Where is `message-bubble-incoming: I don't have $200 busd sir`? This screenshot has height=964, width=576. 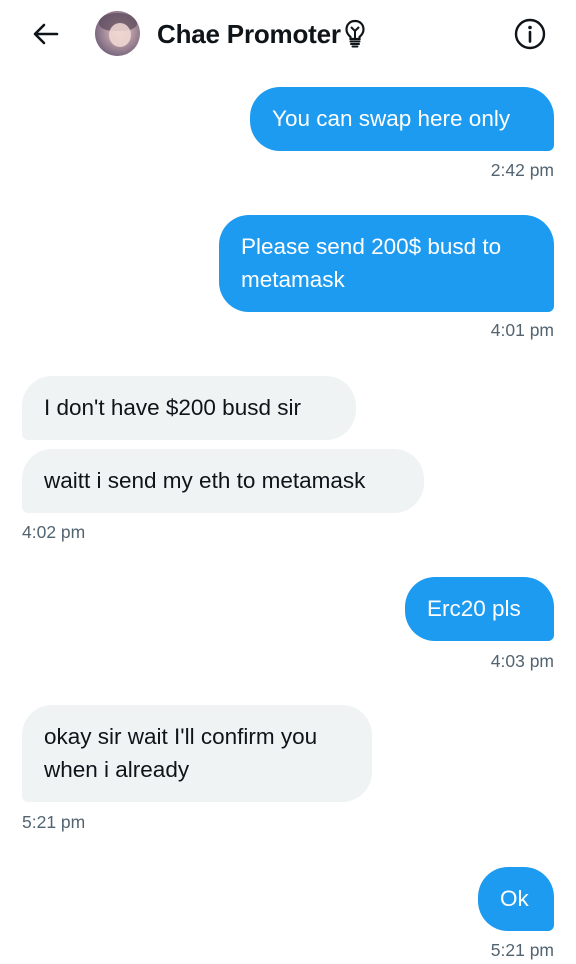 message-bubble-incoming: I don't have $200 busd sir is located at coordinates (189, 408).